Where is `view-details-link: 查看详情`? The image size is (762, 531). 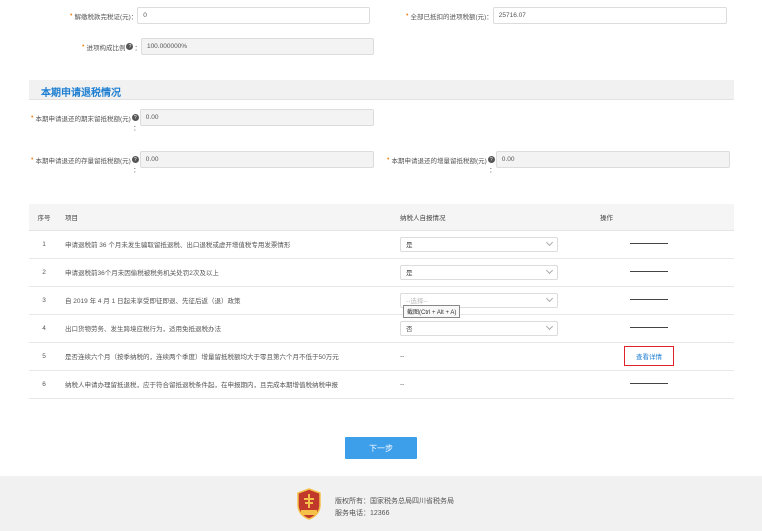
view-details-link: 查看详情 is located at coordinates (649, 356).